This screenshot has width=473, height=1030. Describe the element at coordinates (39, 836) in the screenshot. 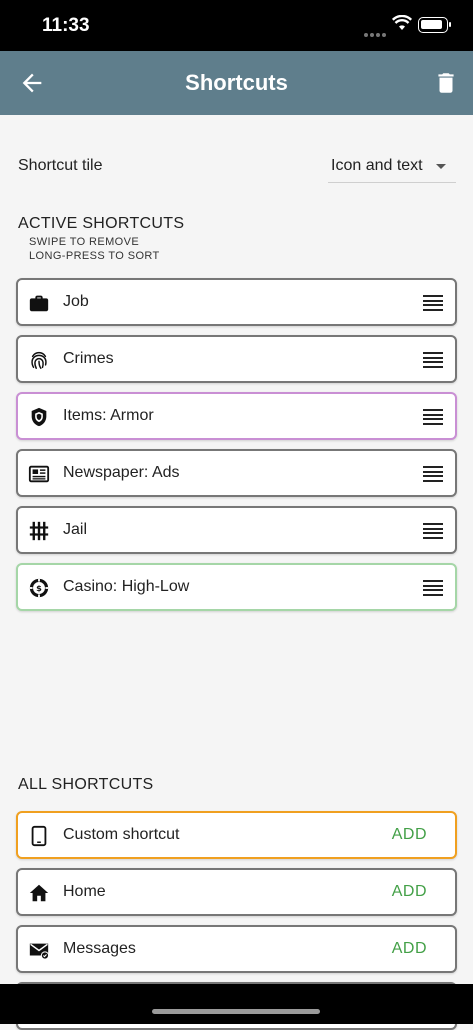

I see `tablet-icon` at that location.